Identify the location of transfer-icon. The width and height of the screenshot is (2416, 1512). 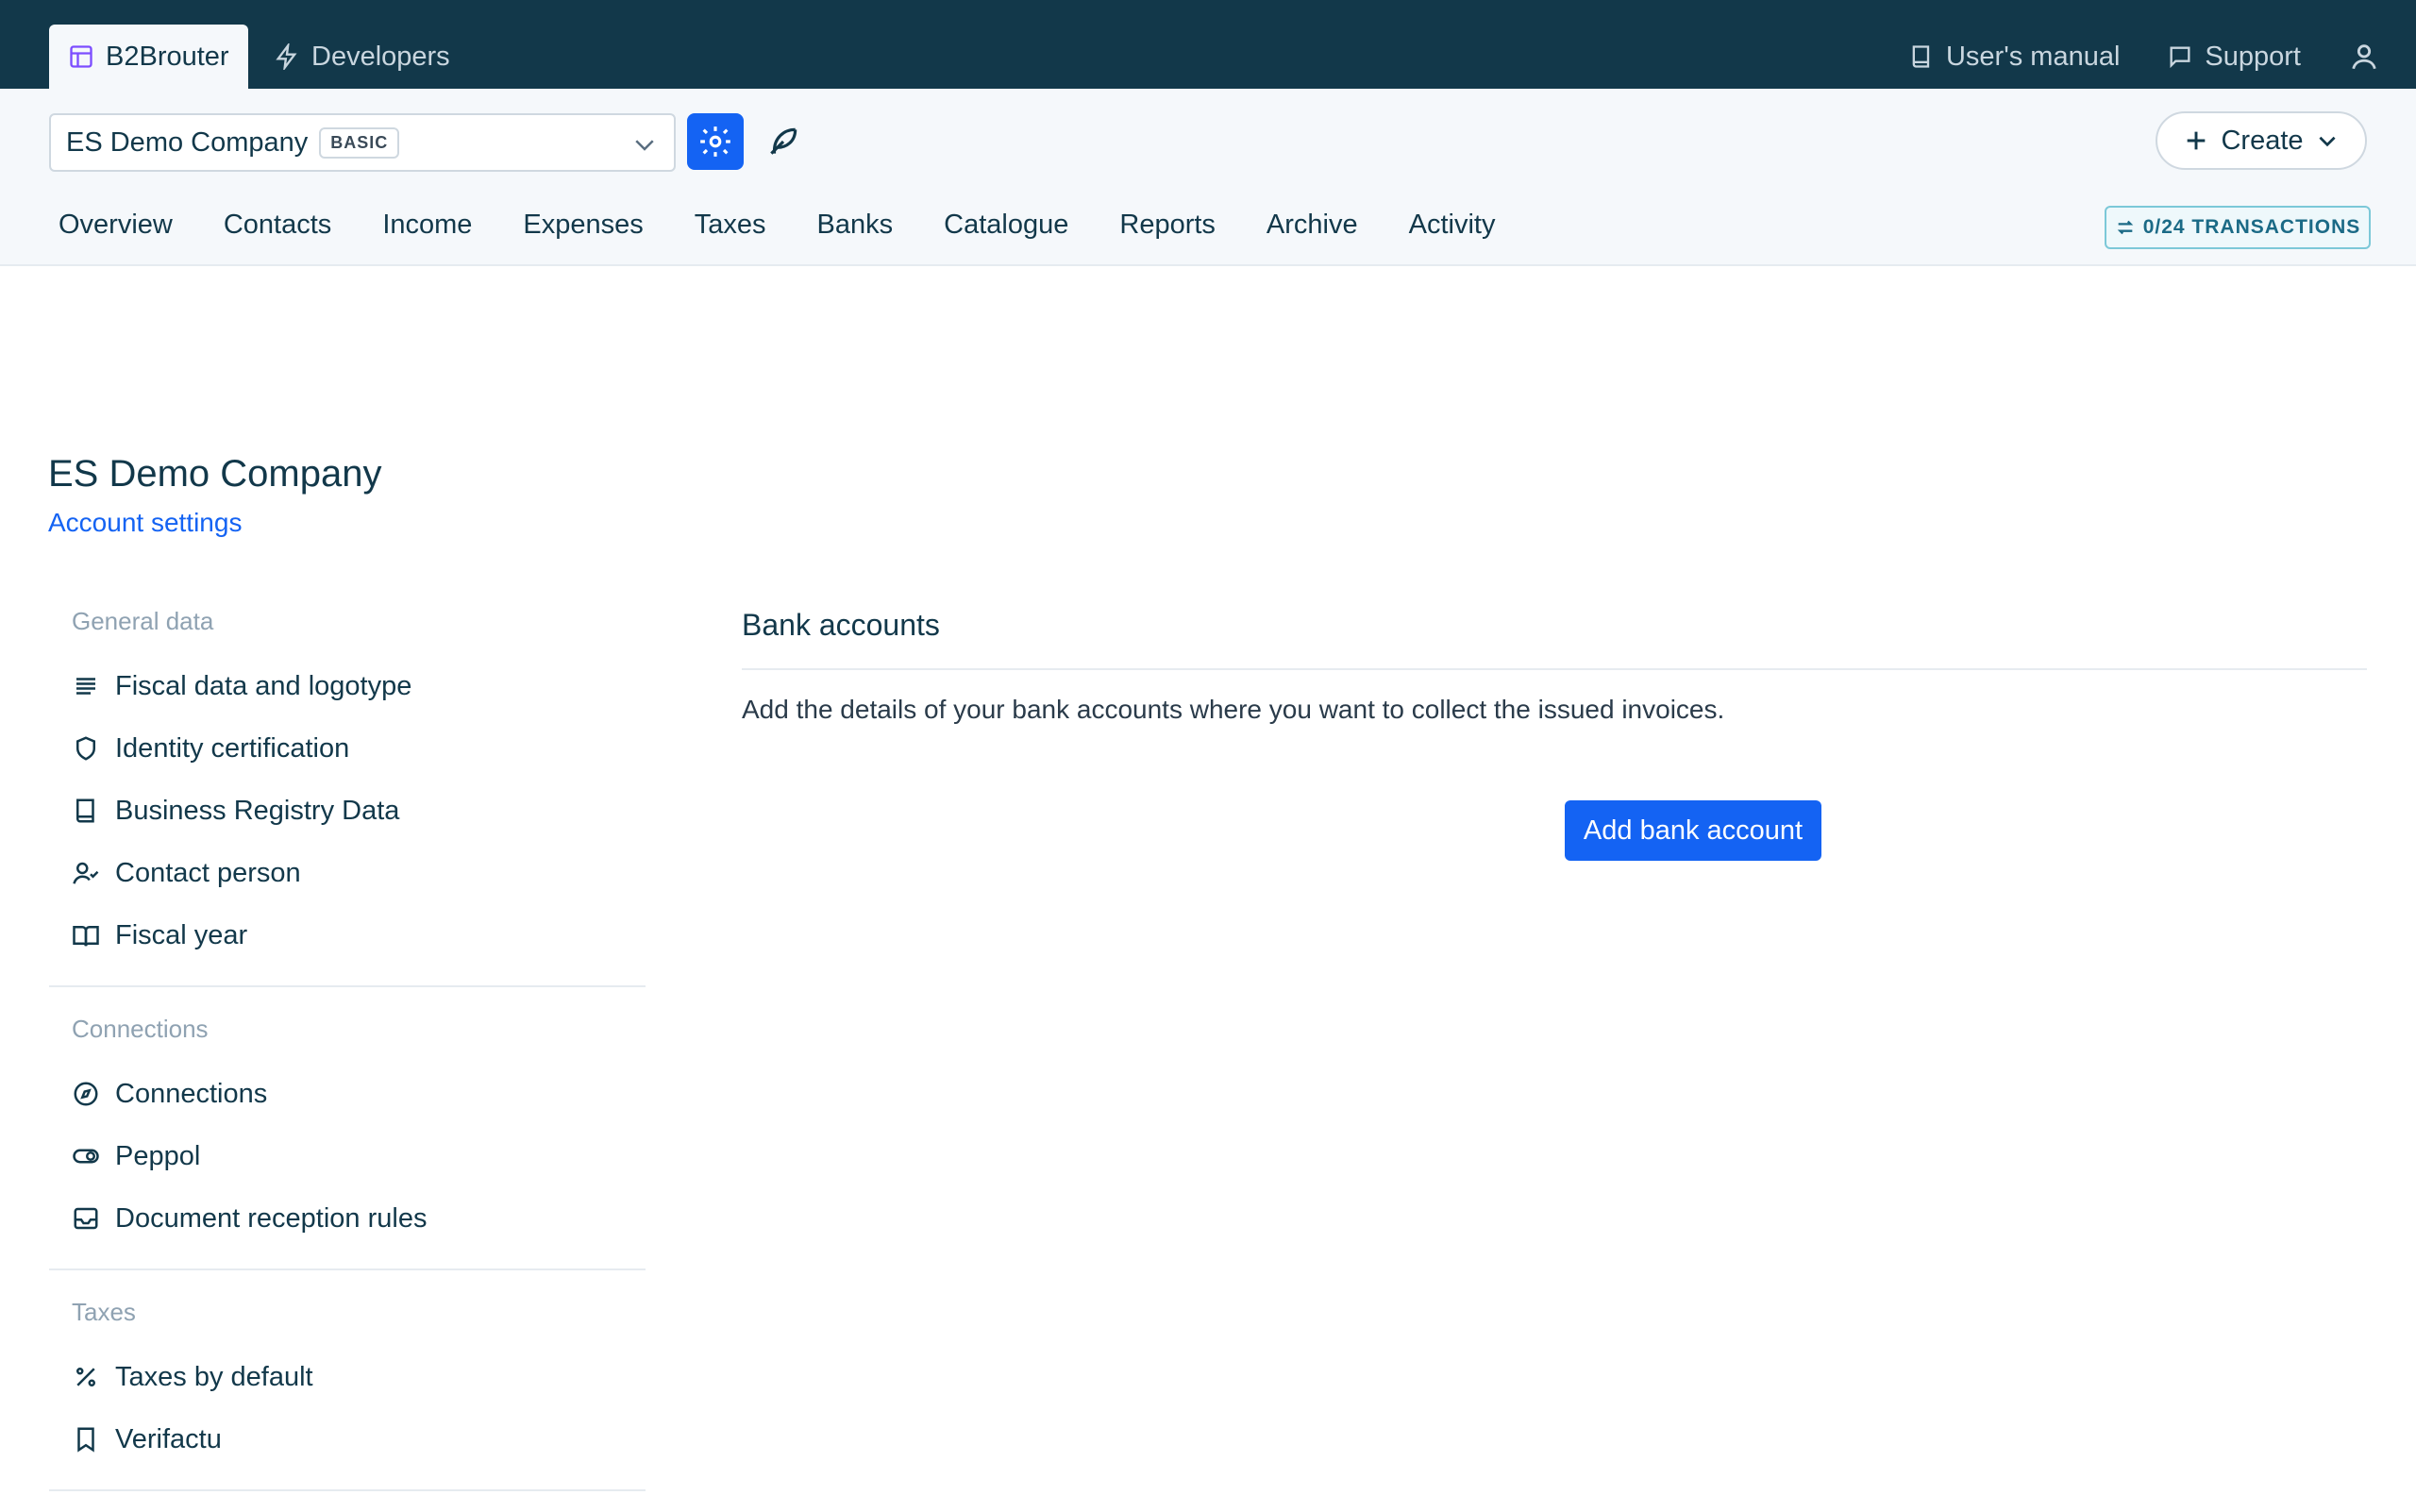
(2125, 227).